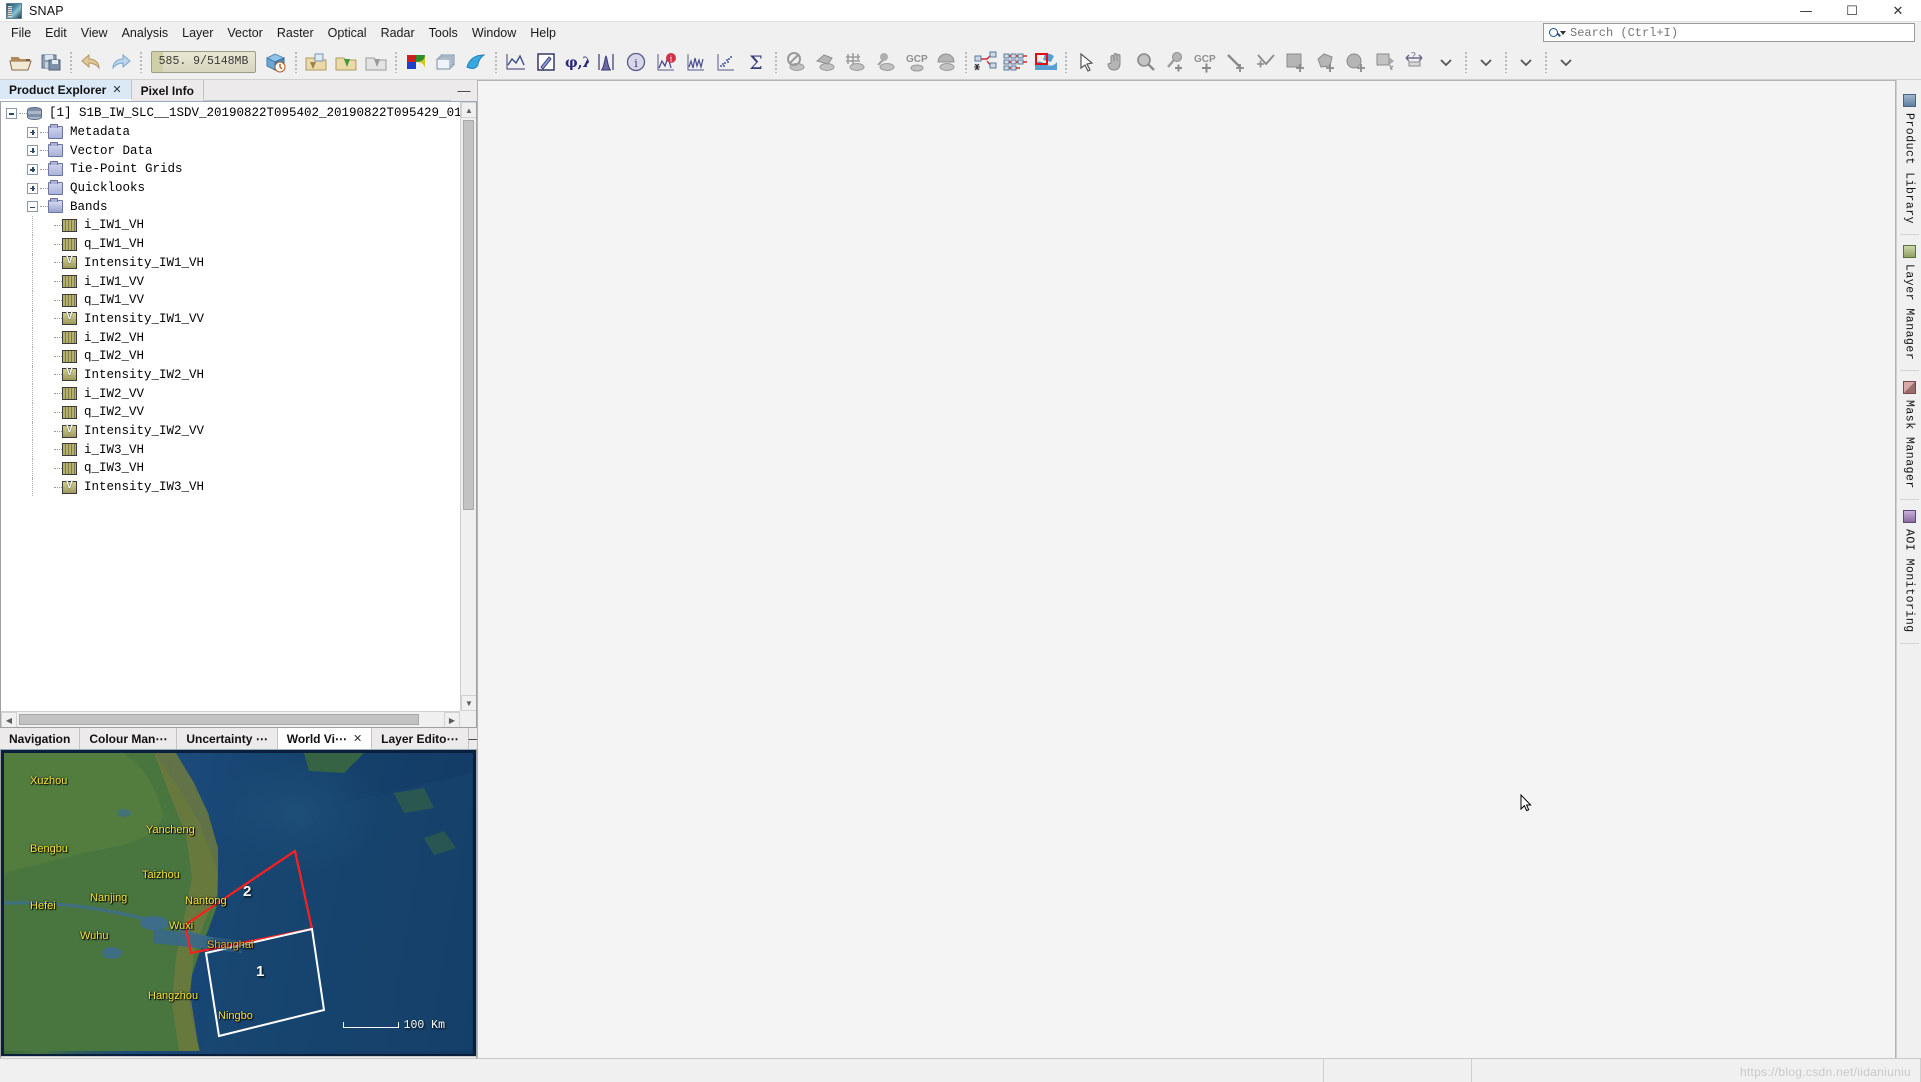  What do you see at coordinates (230, 150) in the screenshot?
I see `tree-row: Vector Data` at bounding box center [230, 150].